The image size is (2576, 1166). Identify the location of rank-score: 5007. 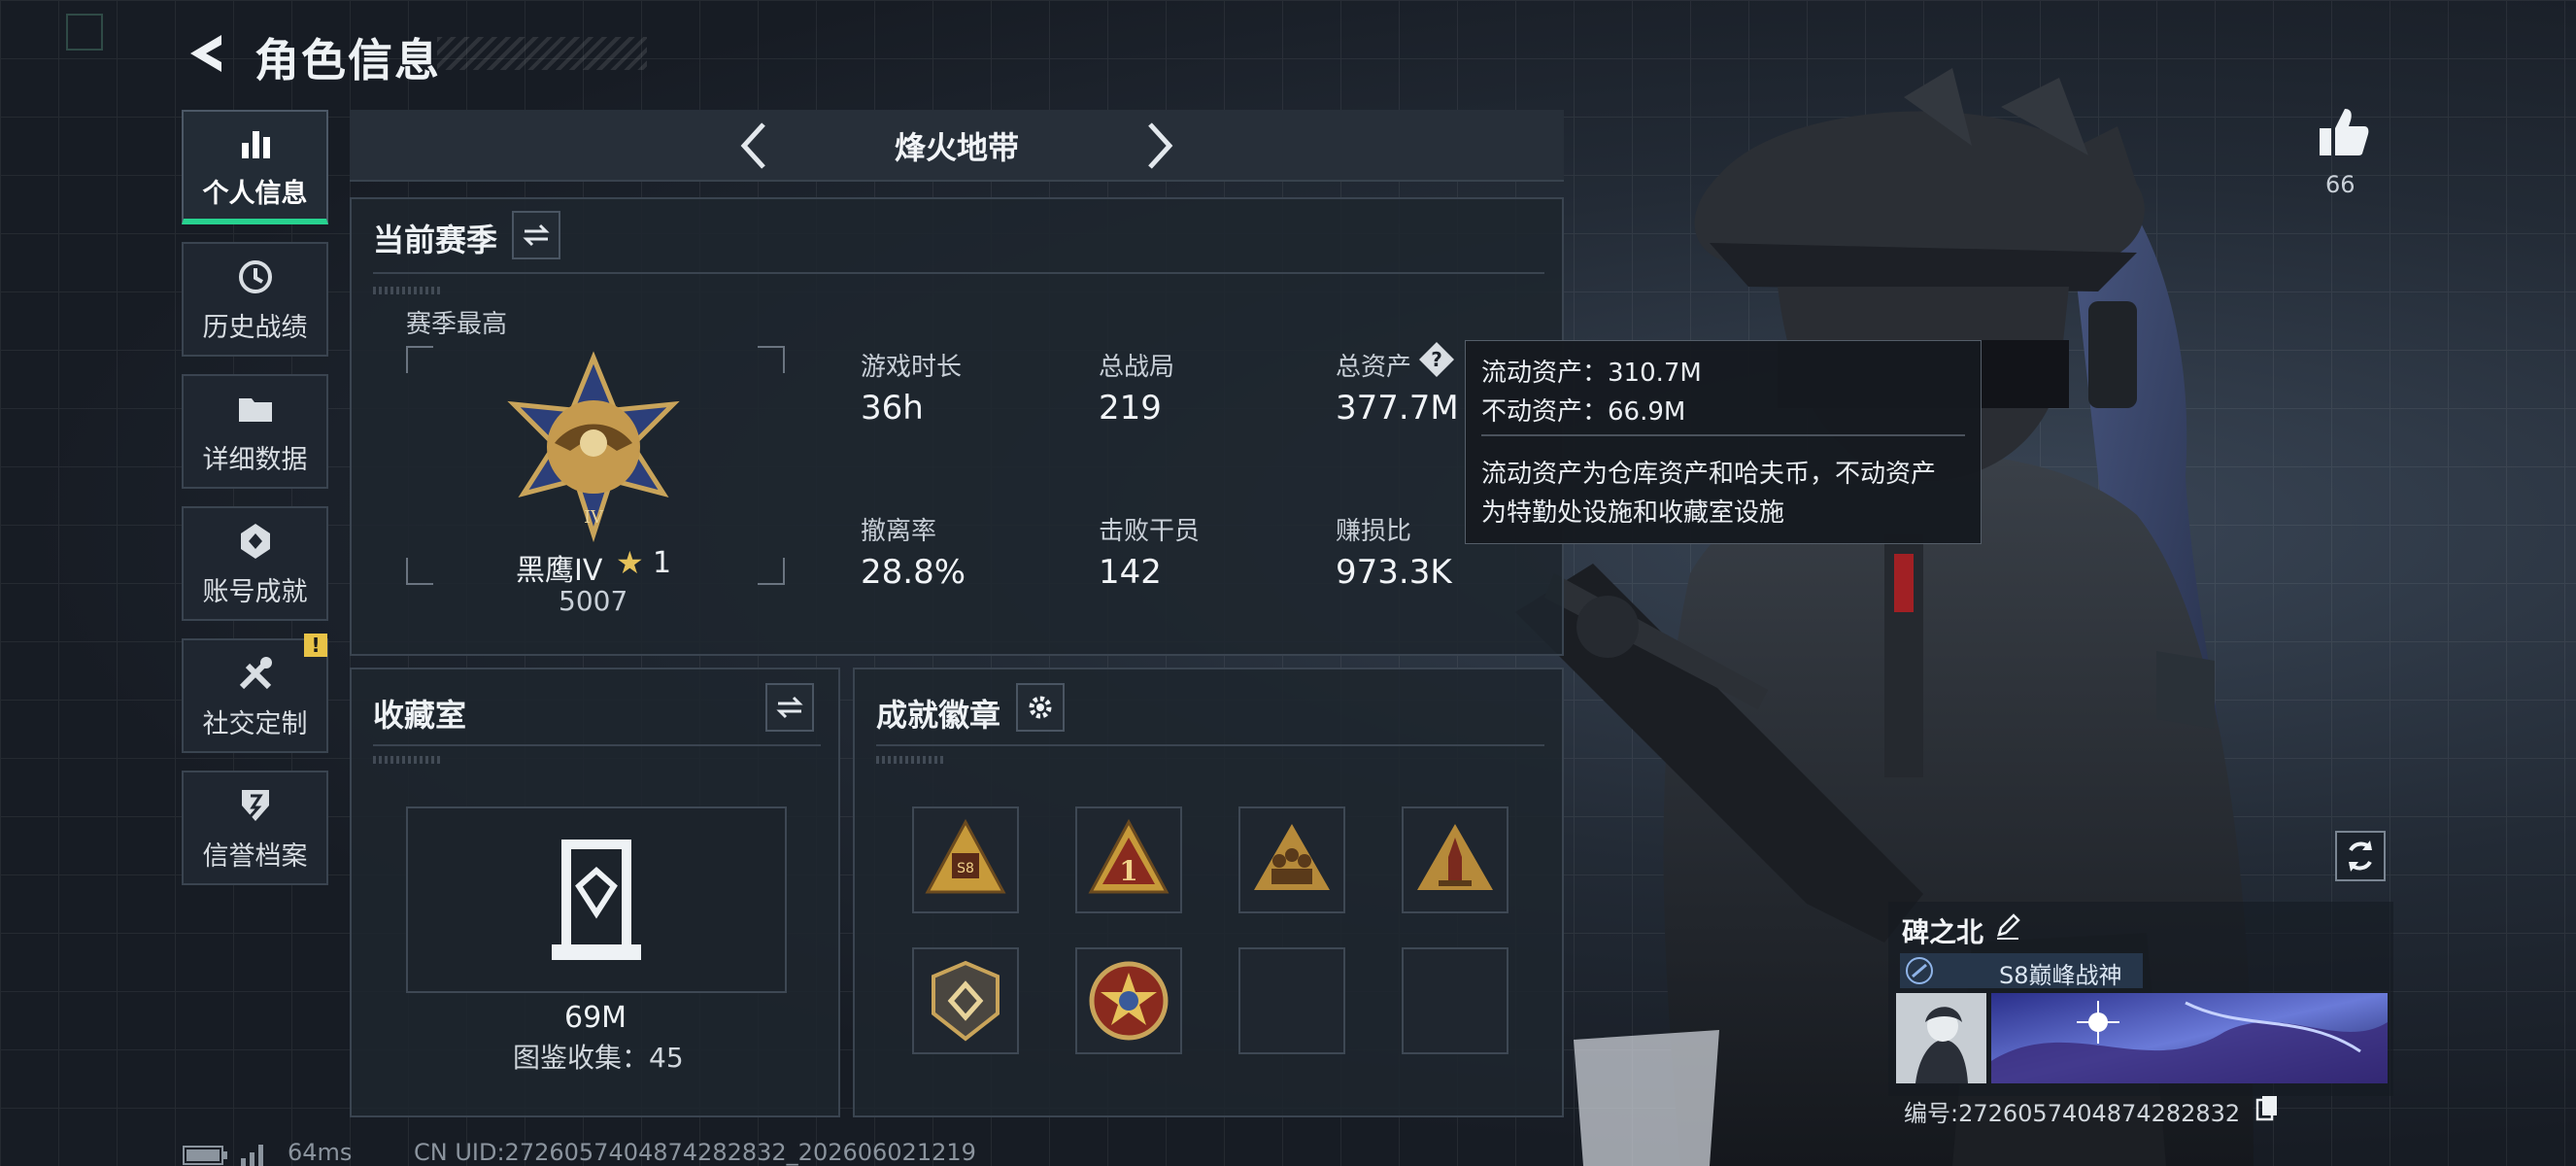
(593, 601).